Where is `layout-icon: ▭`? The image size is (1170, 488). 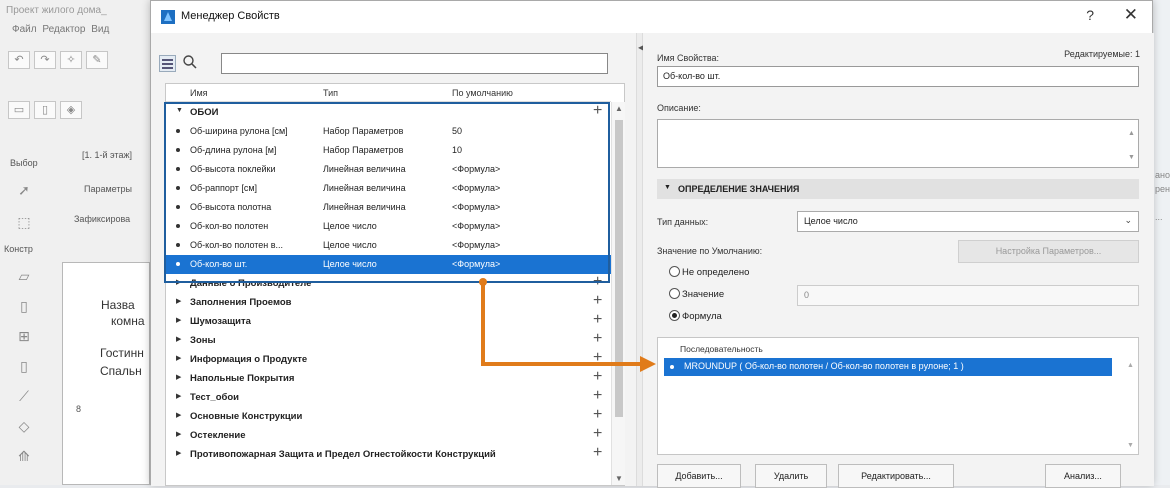
layout-icon: ▭ is located at coordinates (19, 110).